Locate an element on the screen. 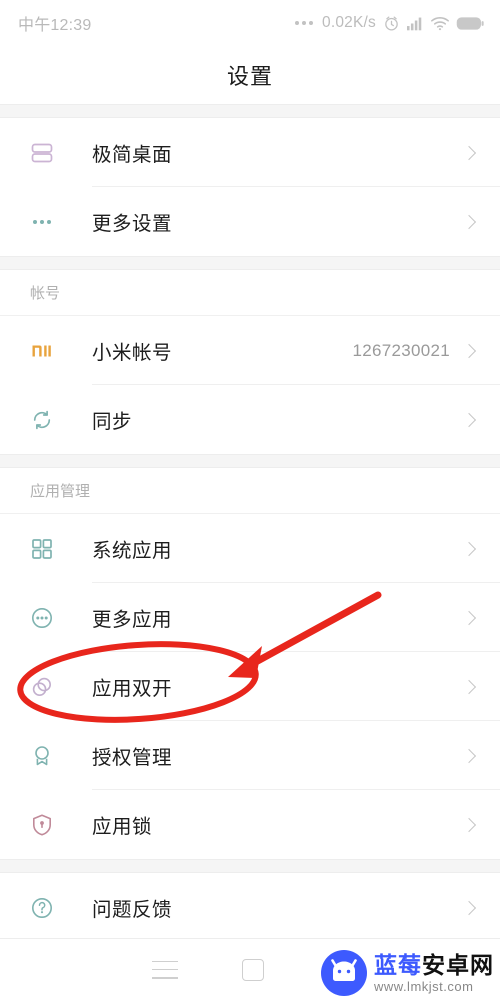 Image resolution: width=500 pixels, height=1000 pixels. settings-row-label: 应用双开 is located at coordinates (132, 689).